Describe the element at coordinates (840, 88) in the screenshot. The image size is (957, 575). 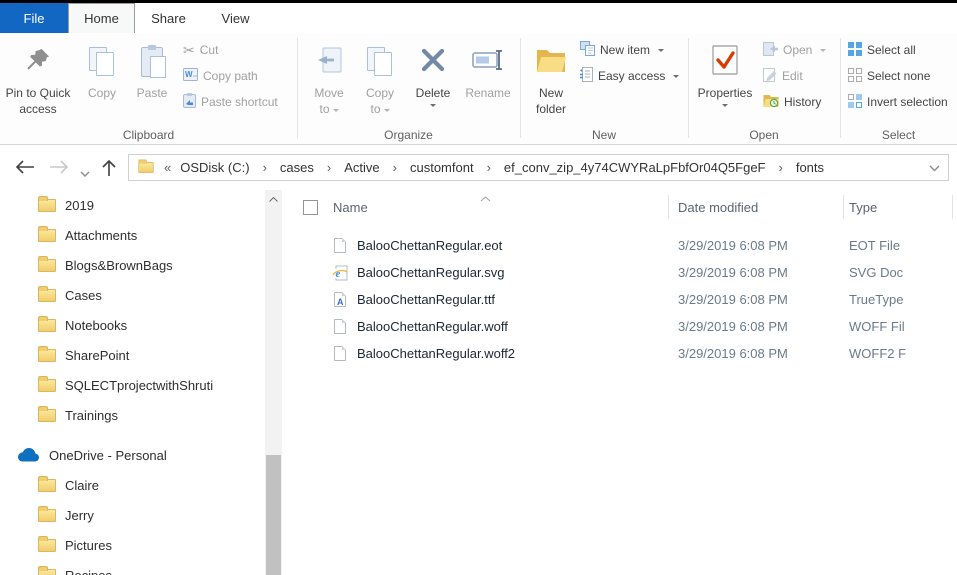
I see `group-separator` at that location.